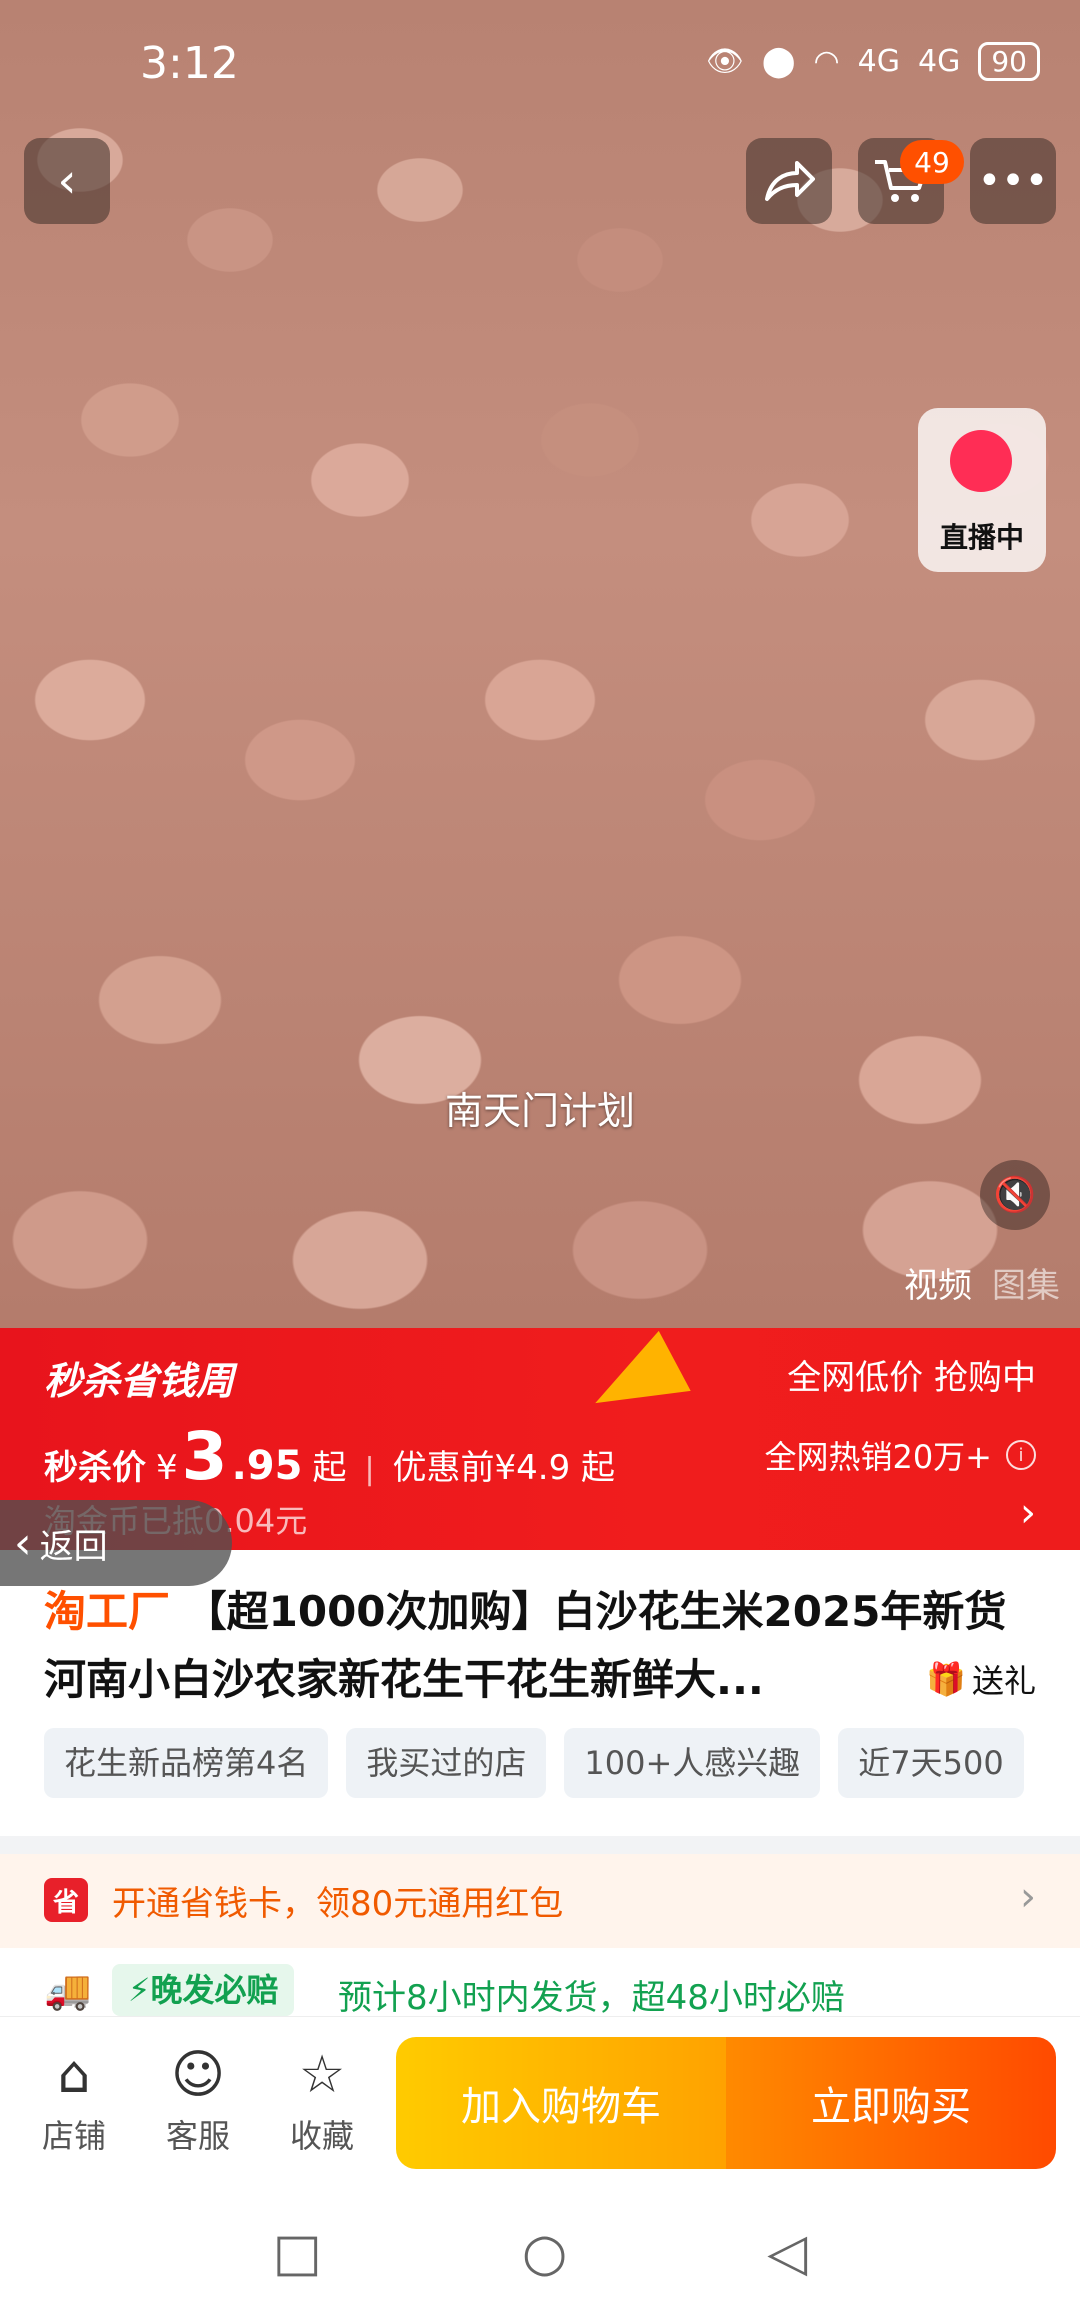 The width and height of the screenshot is (1080, 2310). What do you see at coordinates (329, 1468) in the screenshot?
I see `price-suffix: 起` at bounding box center [329, 1468].